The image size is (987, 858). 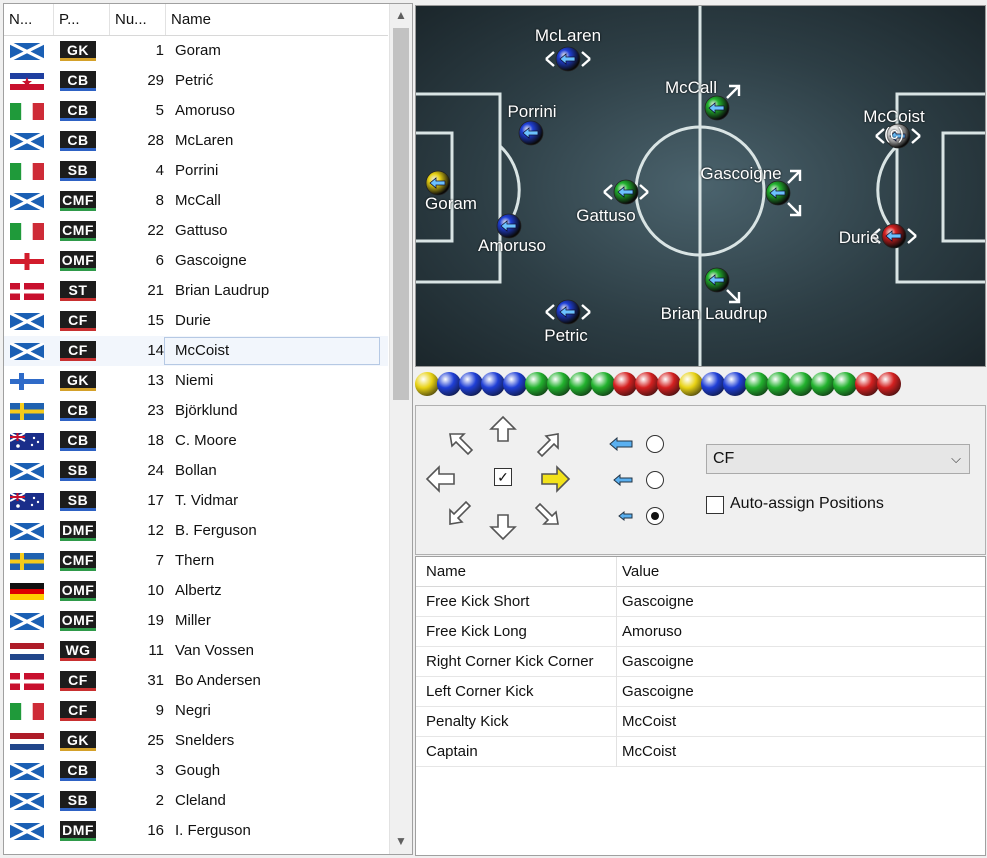 What do you see at coordinates (78, 561) in the screenshot?
I see `position-badge: CMF` at bounding box center [78, 561].